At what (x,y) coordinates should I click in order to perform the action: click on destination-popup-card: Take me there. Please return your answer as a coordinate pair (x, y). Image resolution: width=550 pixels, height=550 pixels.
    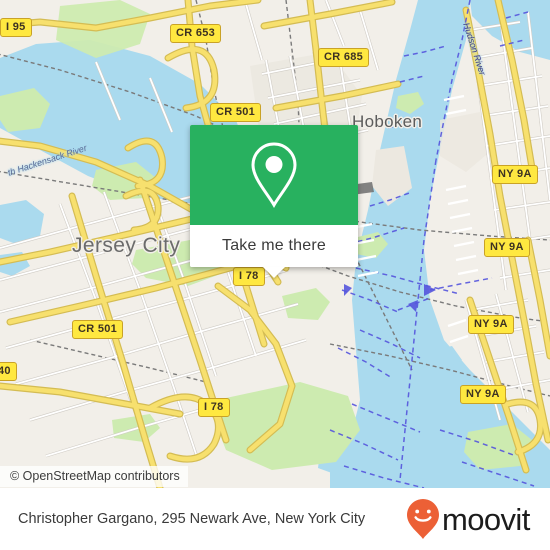
    Looking at the image, I should click on (274, 201).